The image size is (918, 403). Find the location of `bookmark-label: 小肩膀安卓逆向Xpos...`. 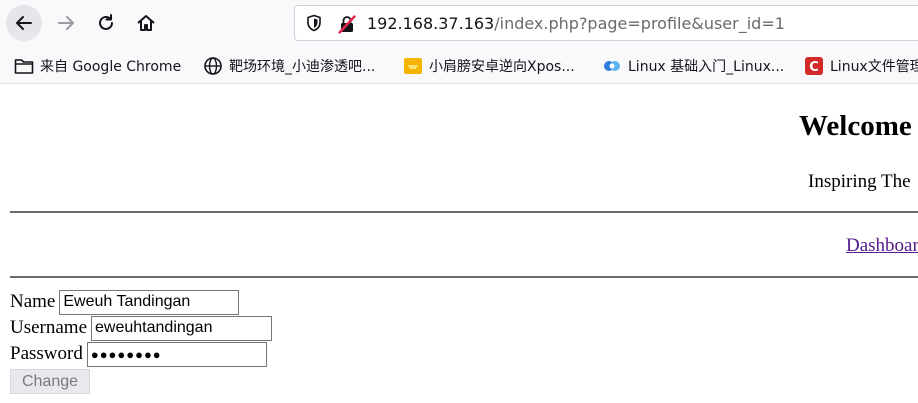

bookmark-label: 小肩膀安卓逆向Xpos... is located at coordinates (502, 67).